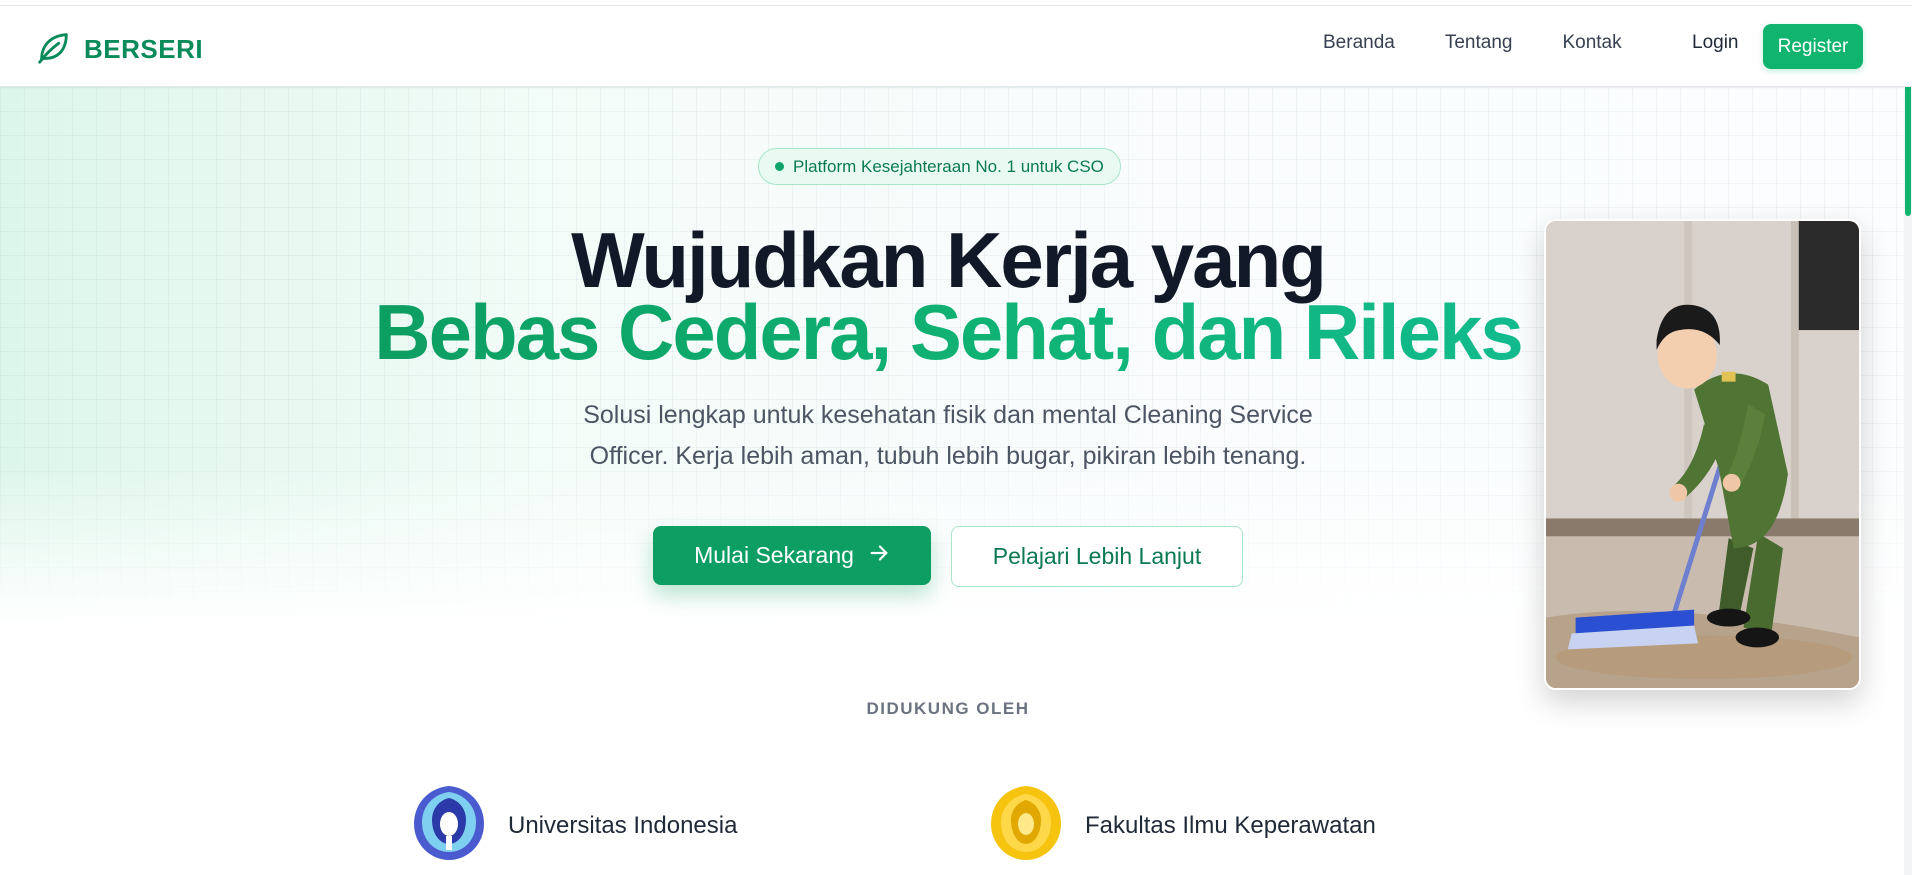 This screenshot has width=1912, height=875. Describe the element at coordinates (1813, 46) in the screenshot. I see `register-button: Register` at that location.